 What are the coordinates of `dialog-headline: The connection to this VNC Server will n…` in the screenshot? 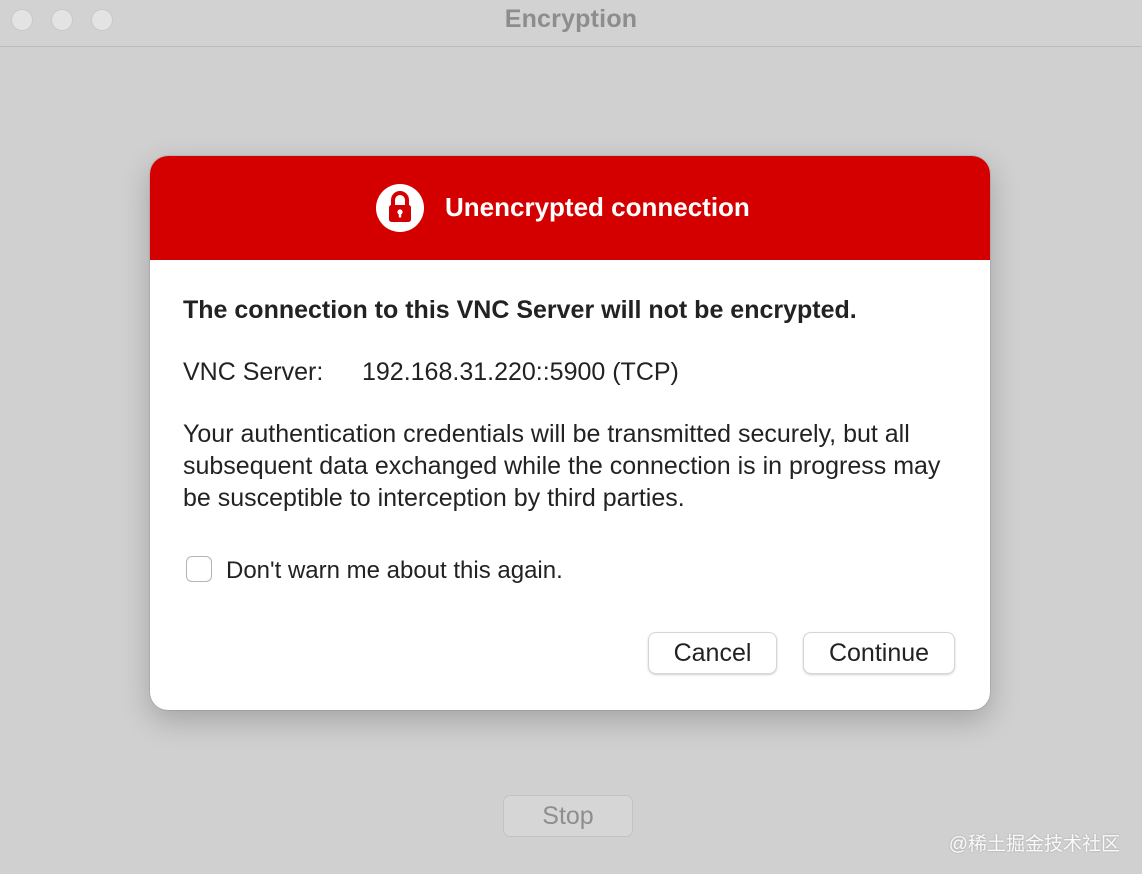 It's located at (520, 310).